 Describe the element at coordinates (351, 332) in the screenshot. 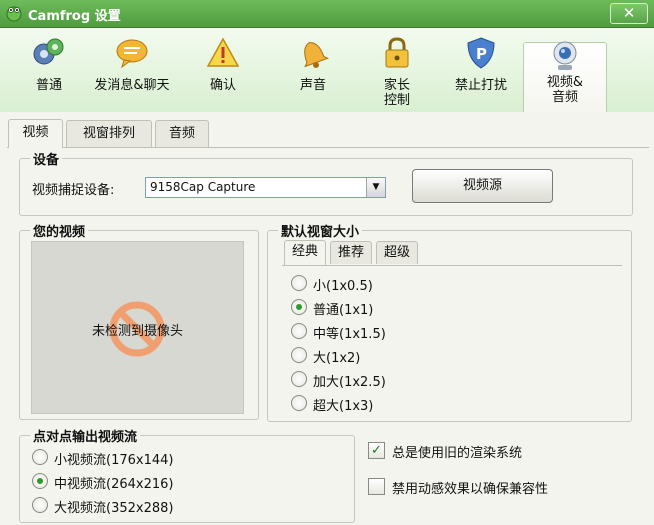

I see `size-option-medium: 中等(1x1.5)` at that location.